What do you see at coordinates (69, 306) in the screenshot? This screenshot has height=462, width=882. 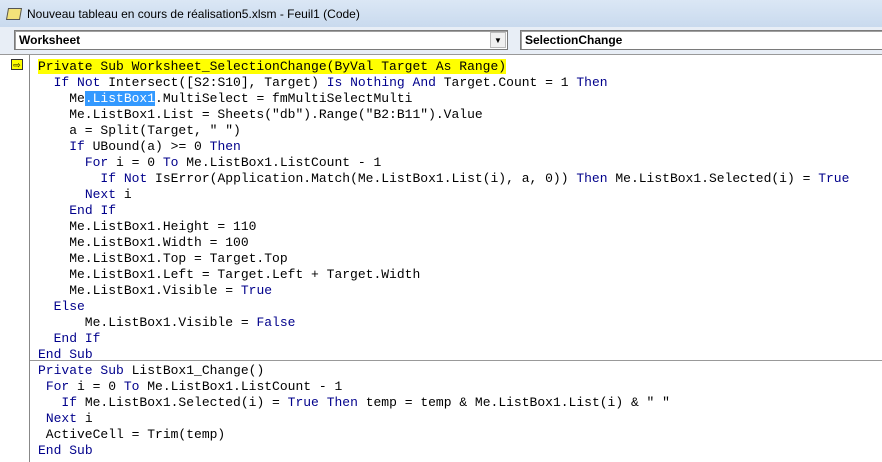 I see `code-line-text: Else` at bounding box center [69, 306].